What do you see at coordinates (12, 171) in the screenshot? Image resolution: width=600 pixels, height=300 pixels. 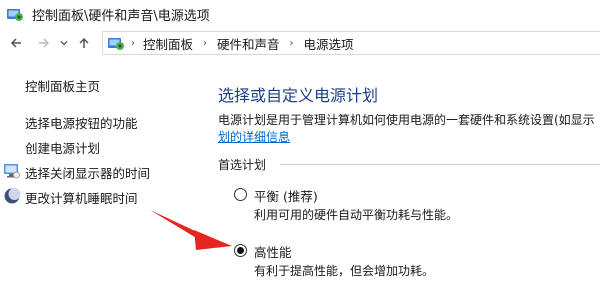 I see `display-power-icon` at bounding box center [12, 171].